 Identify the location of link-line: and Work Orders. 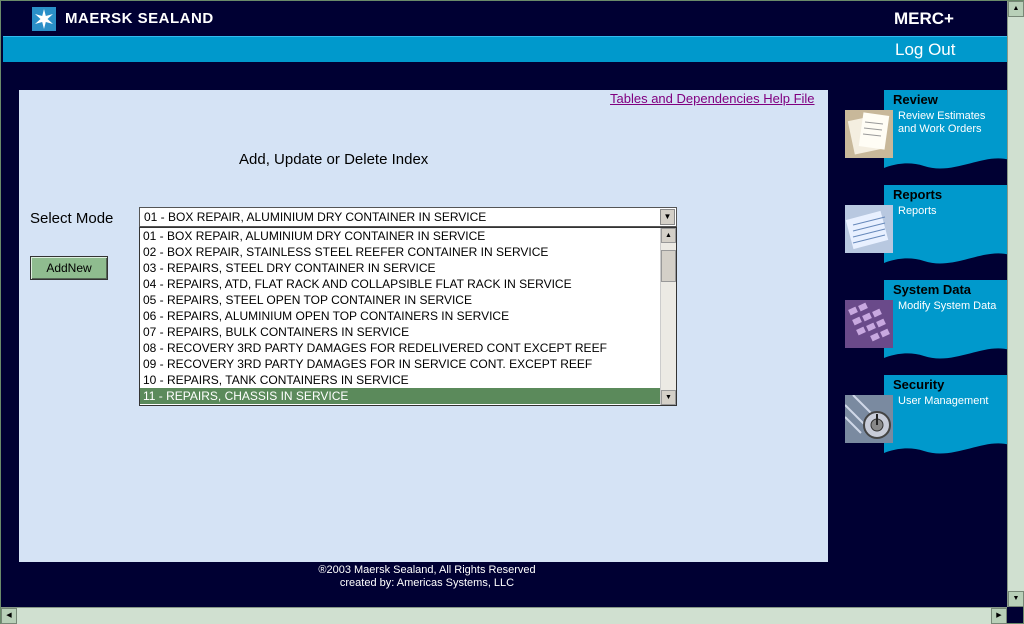
(941, 129).